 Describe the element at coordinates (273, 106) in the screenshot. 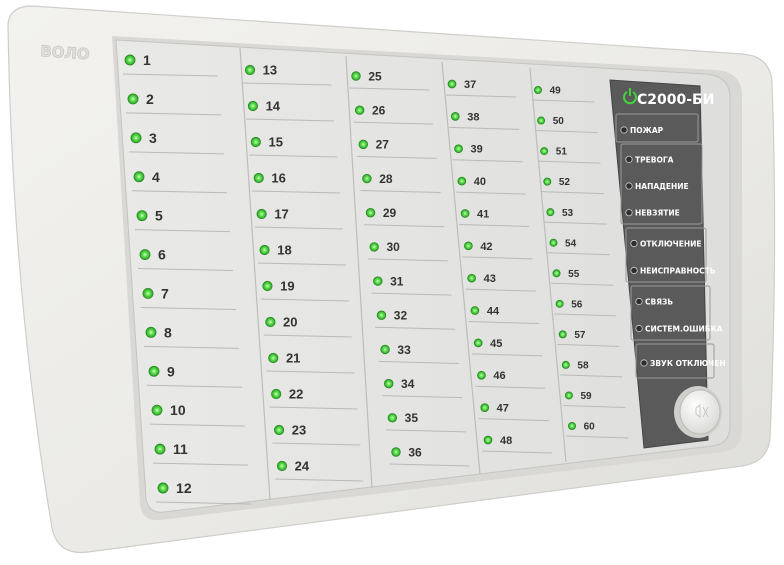

I see `zone-number: 14` at that location.